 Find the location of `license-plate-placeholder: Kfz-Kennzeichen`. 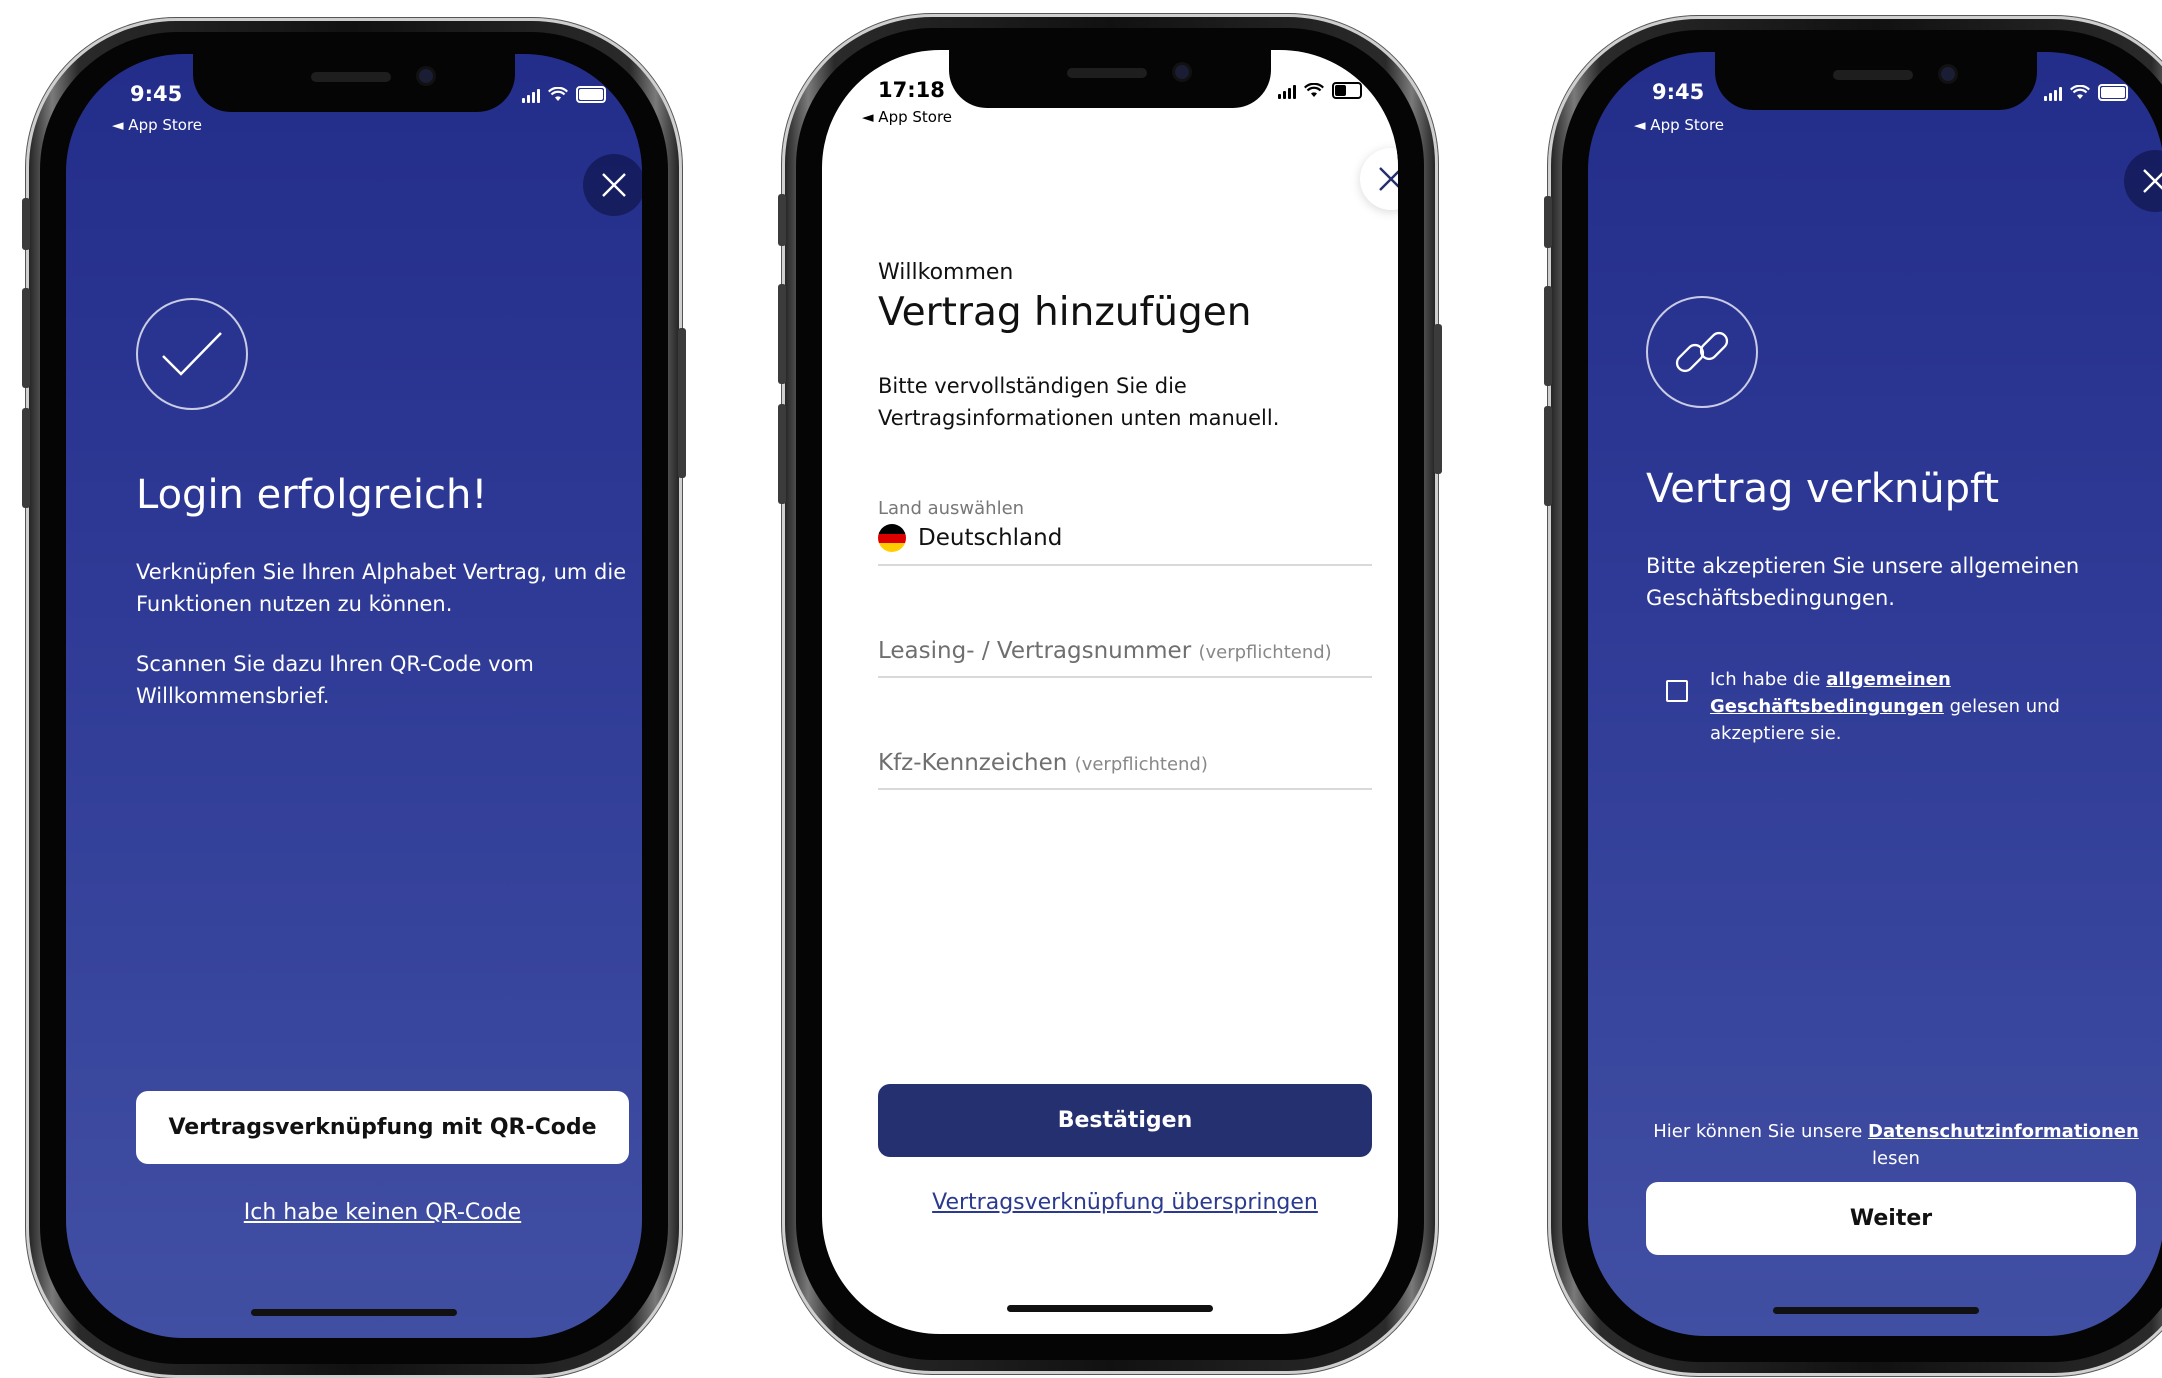

license-plate-placeholder: Kfz-Kennzeichen is located at coordinates (973, 763).